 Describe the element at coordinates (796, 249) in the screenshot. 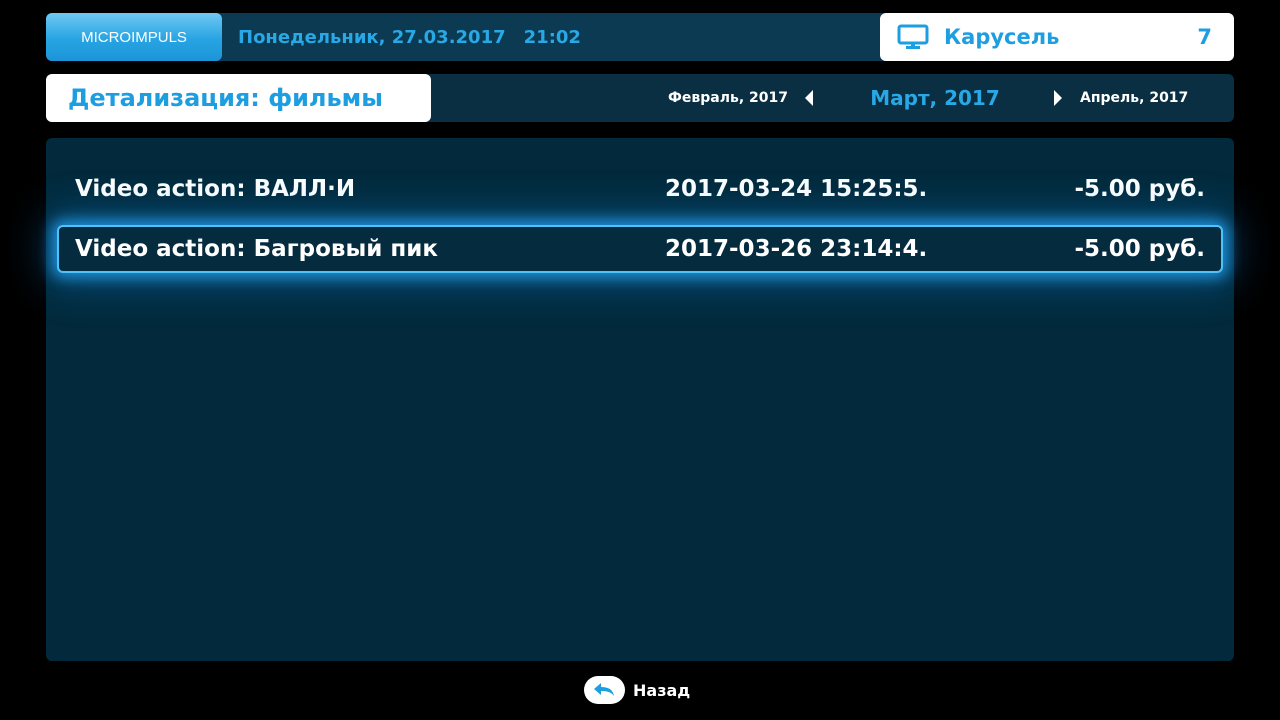

I see `item-datetime: 2017-03-26 23:14:4.` at that location.